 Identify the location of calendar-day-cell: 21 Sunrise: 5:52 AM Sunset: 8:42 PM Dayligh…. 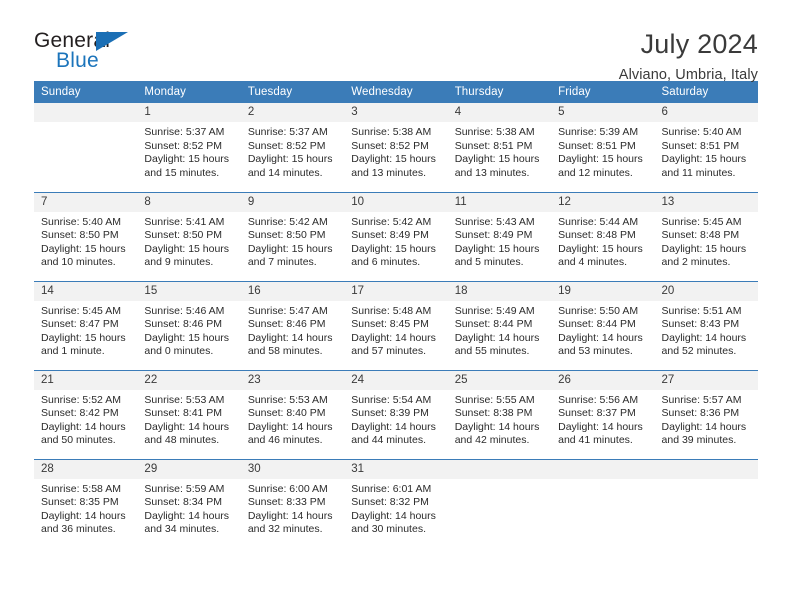
(86, 414).